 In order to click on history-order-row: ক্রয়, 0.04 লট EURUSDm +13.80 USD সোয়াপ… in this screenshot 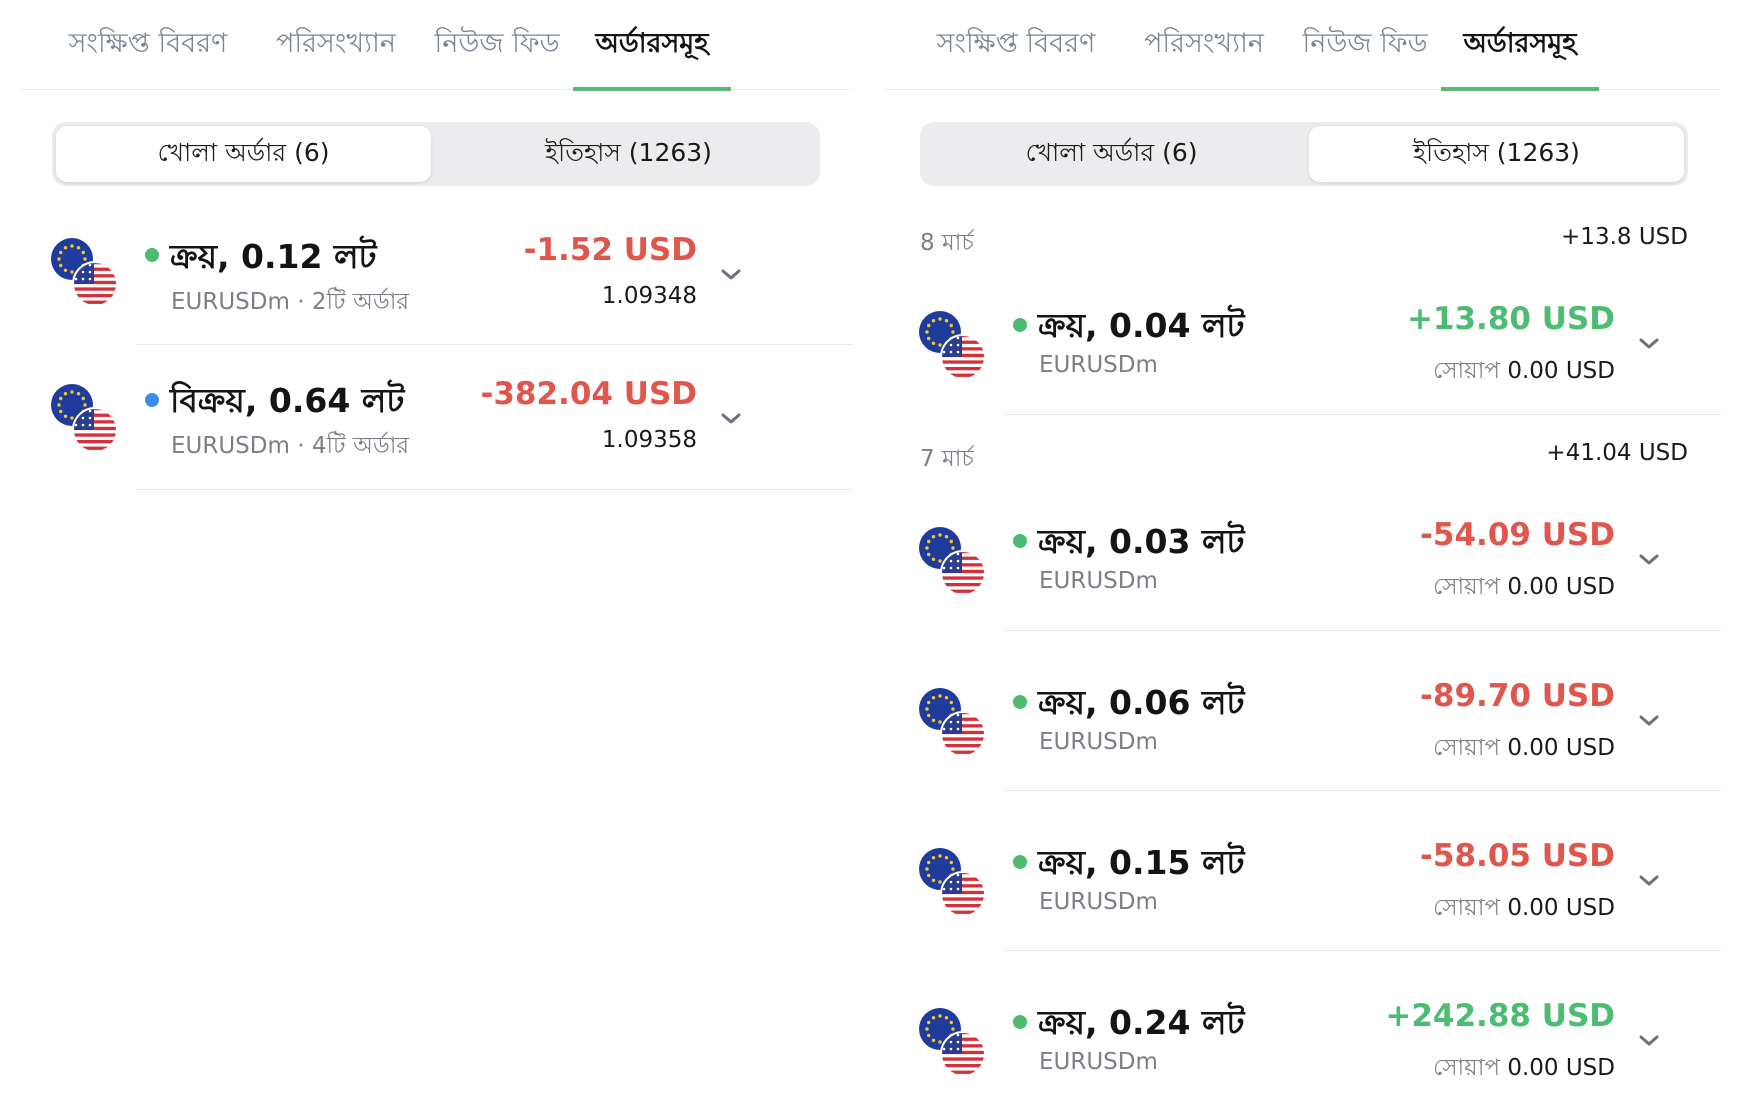, I will do `click(1303, 342)`.